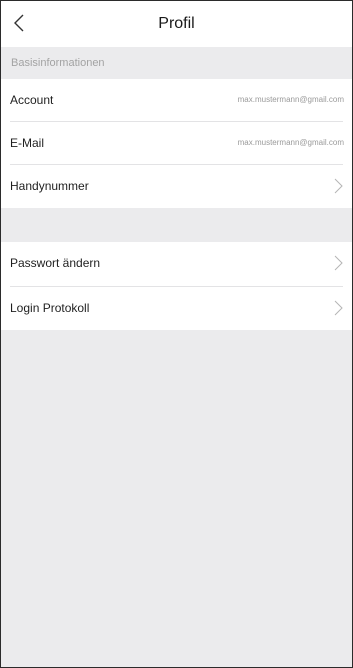  What do you see at coordinates (176, 308) in the screenshot?
I see `row-login-protocol: Login Protokoll` at bounding box center [176, 308].